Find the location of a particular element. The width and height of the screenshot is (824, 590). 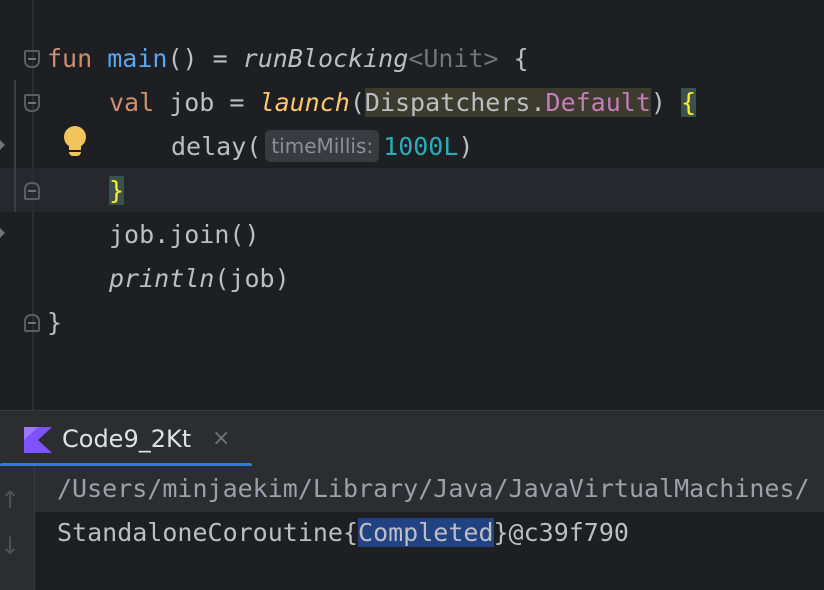

lambda-close-brace: } is located at coordinates (117, 190).